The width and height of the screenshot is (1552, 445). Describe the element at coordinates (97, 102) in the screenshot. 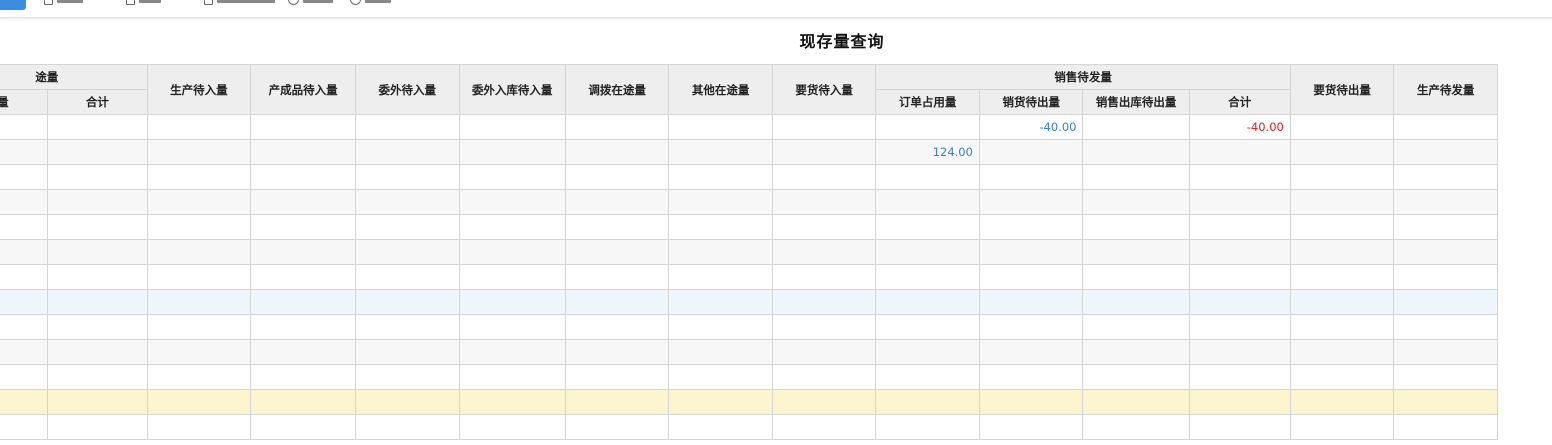

I see `header-in-total: 合计` at that location.